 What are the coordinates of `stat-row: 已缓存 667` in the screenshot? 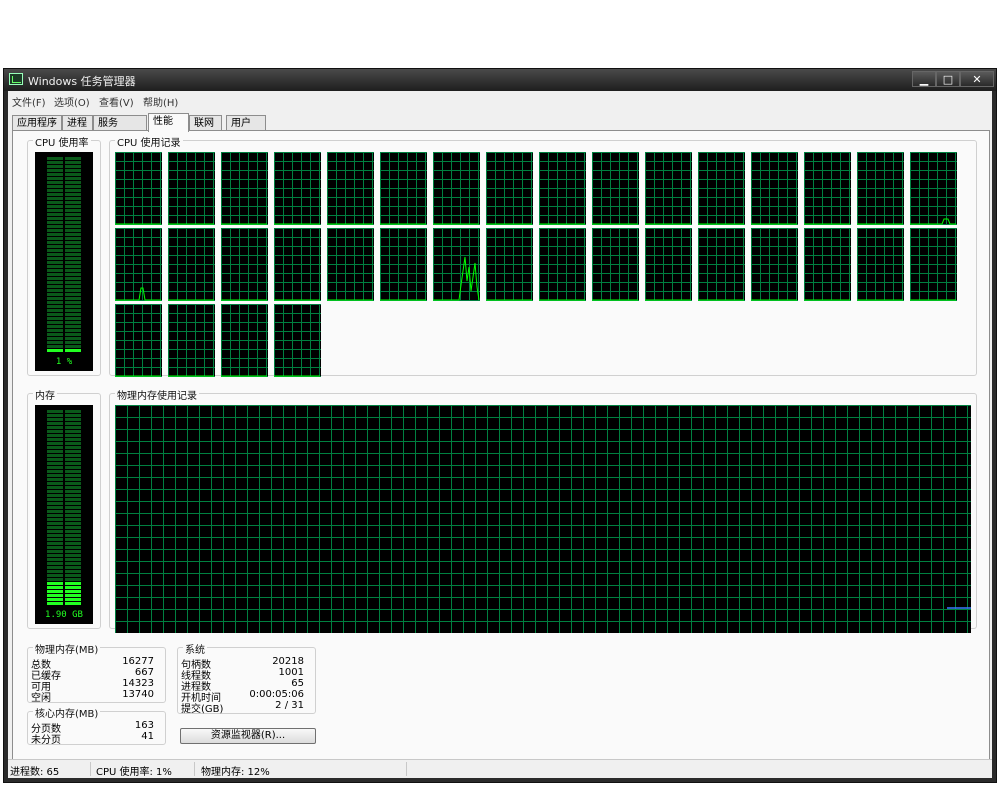 It's located at (92, 674).